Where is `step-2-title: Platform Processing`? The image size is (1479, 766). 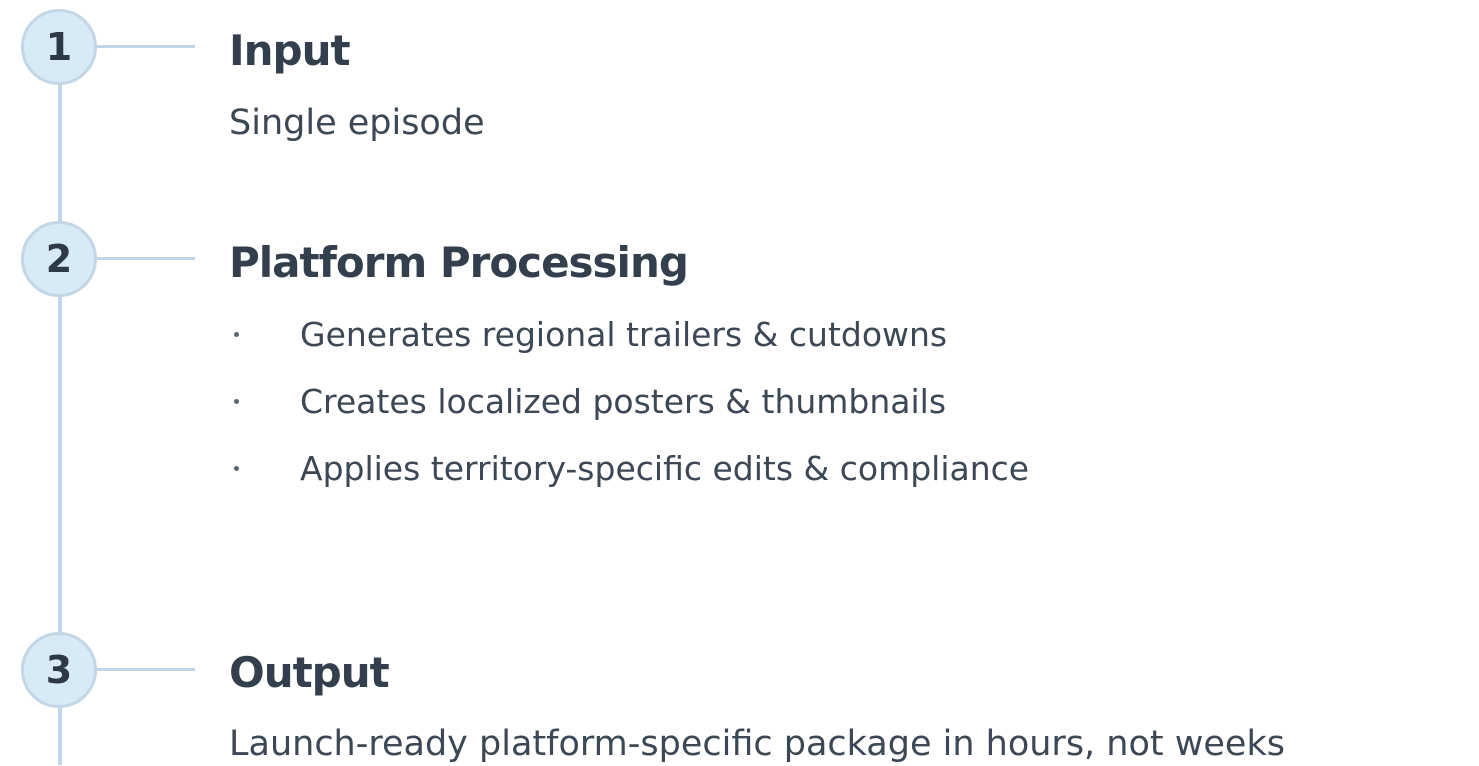 step-2-title: Platform Processing is located at coordinates (459, 262).